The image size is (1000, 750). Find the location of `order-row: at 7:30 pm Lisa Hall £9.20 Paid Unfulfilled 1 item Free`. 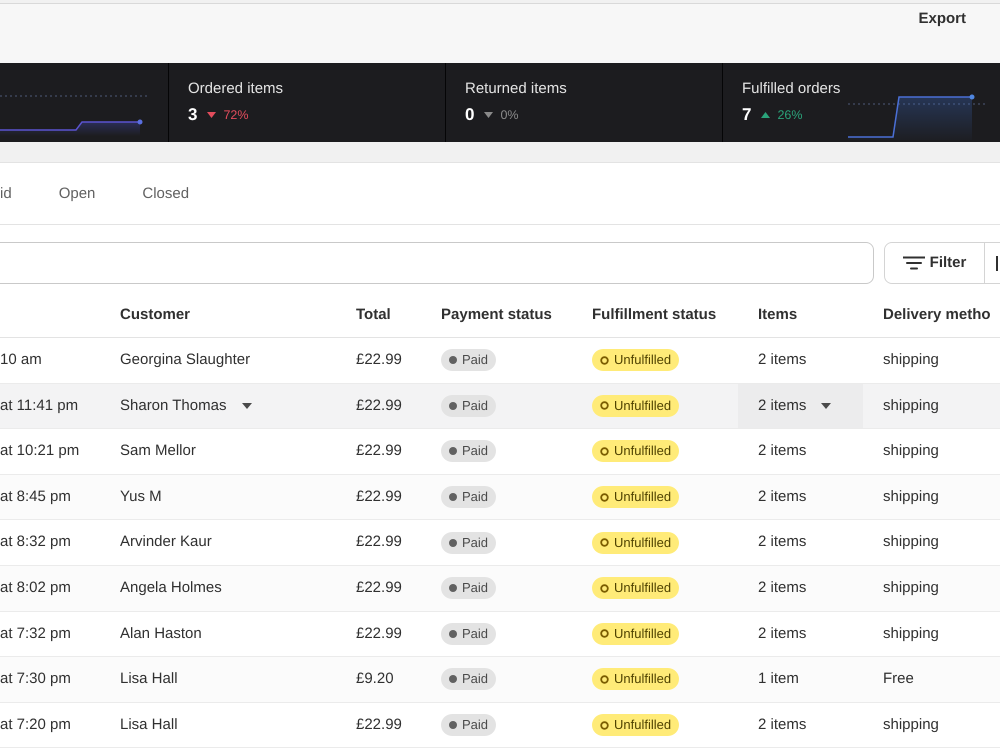

order-row: at 7:30 pm Lisa Hall £9.20 Paid Unfulfilled 1 item Free is located at coordinates (500, 680).